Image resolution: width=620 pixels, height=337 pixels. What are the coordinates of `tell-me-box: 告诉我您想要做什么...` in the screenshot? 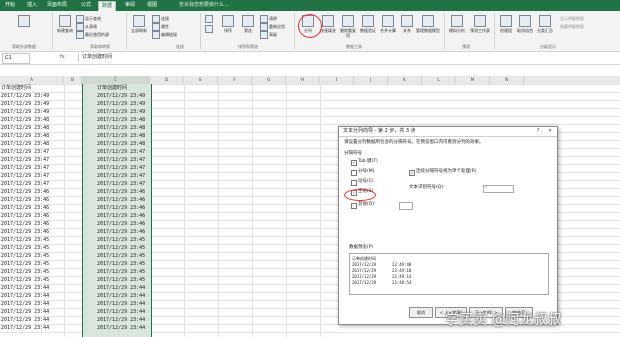 It's located at (204, 5).